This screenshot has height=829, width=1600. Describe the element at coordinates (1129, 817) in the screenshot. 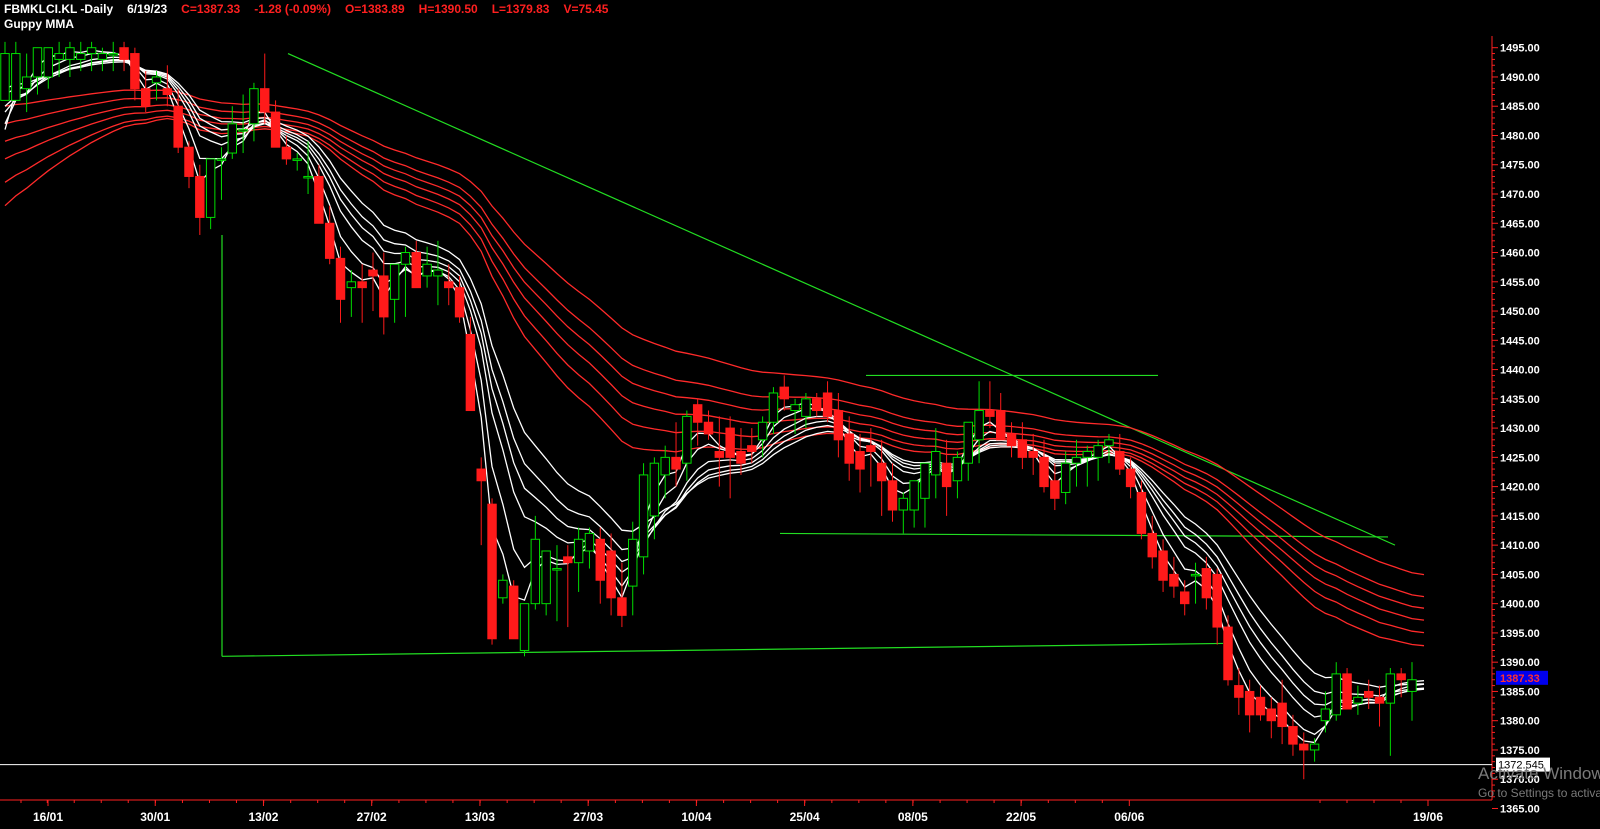

I see `date-tick-label: 06/06` at that location.